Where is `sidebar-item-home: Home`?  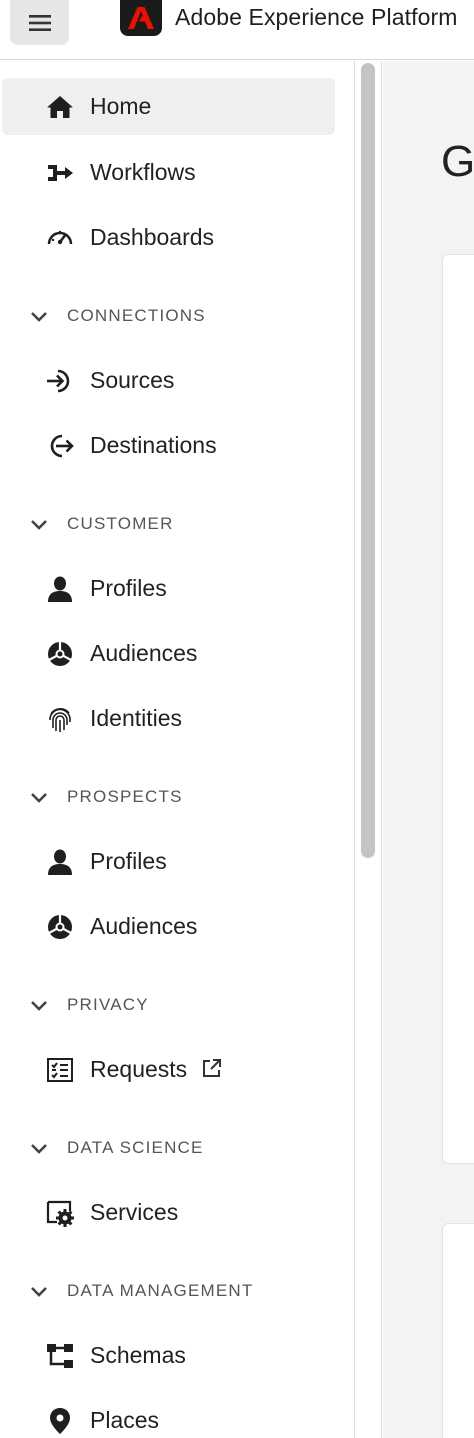
sidebar-item-home: Home is located at coordinates (168, 106).